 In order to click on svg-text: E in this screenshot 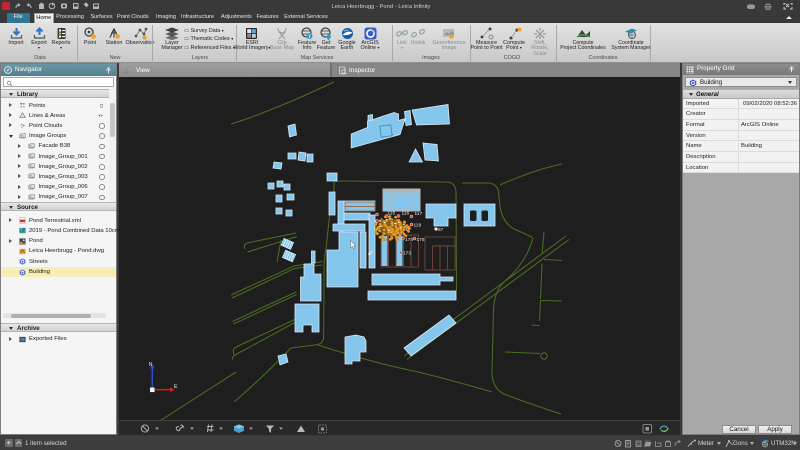, I will do `click(176, 387)`.